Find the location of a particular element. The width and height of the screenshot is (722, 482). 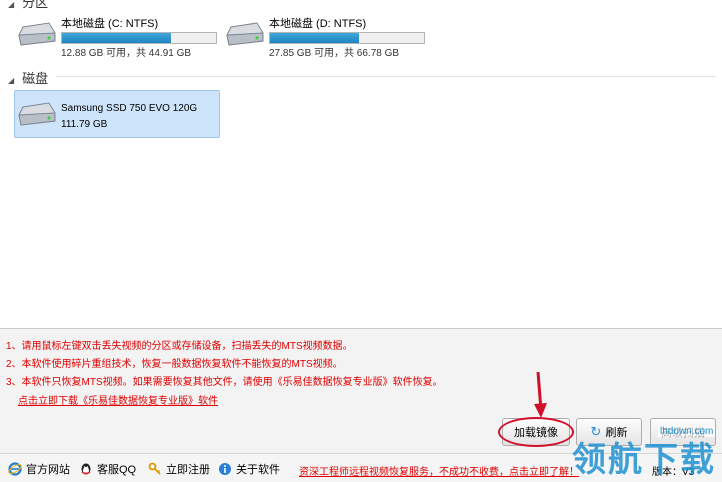

watermark-url: lhdown.com is located at coordinates (687, 431).